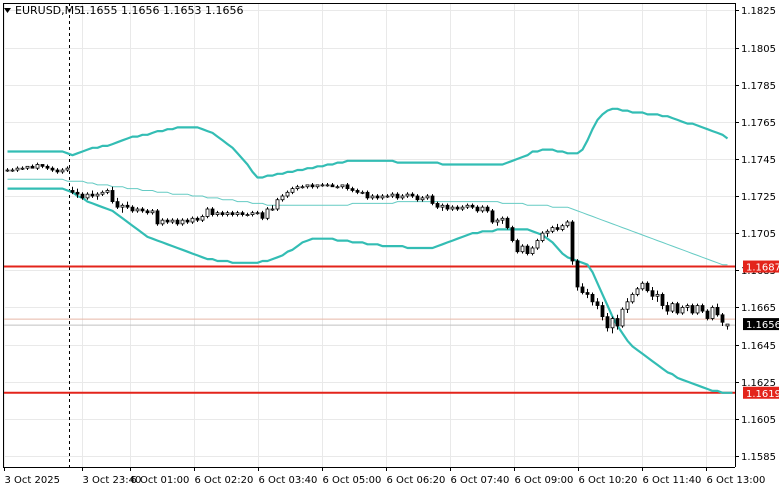 Image resolution: width=781 pixels, height=493 pixels. Describe the element at coordinates (763, 325) in the screenshot. I see `current-price-label: 1.1656` at that location.